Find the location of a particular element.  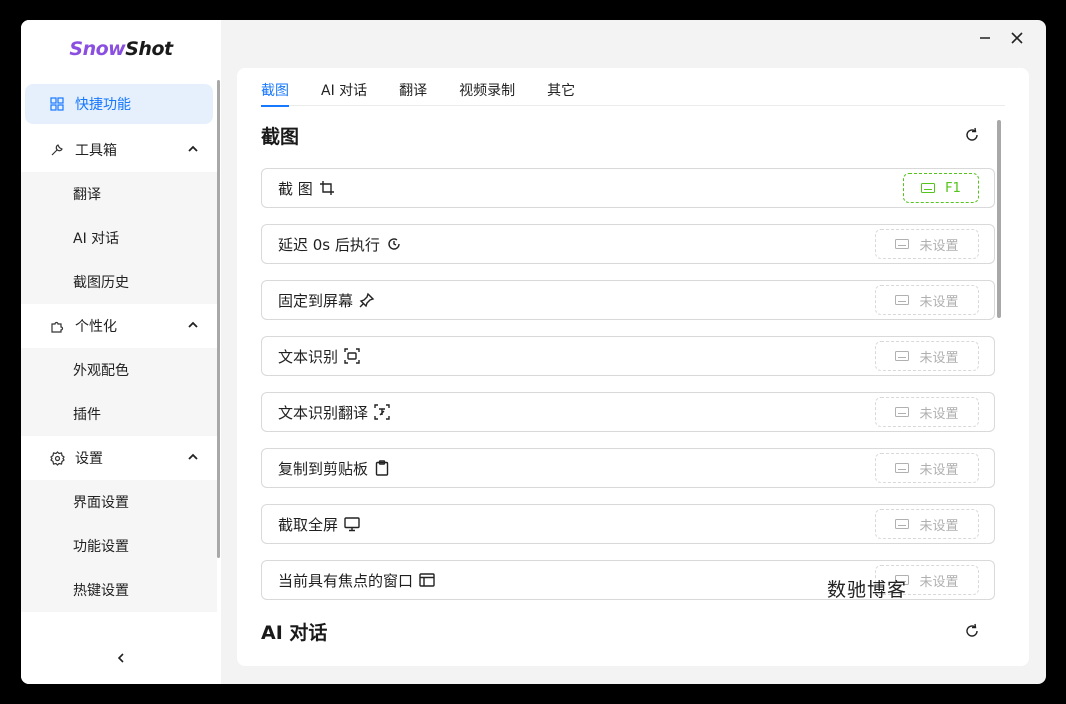

tab-screenshot: 截图 is located at coordinates (275, 87).